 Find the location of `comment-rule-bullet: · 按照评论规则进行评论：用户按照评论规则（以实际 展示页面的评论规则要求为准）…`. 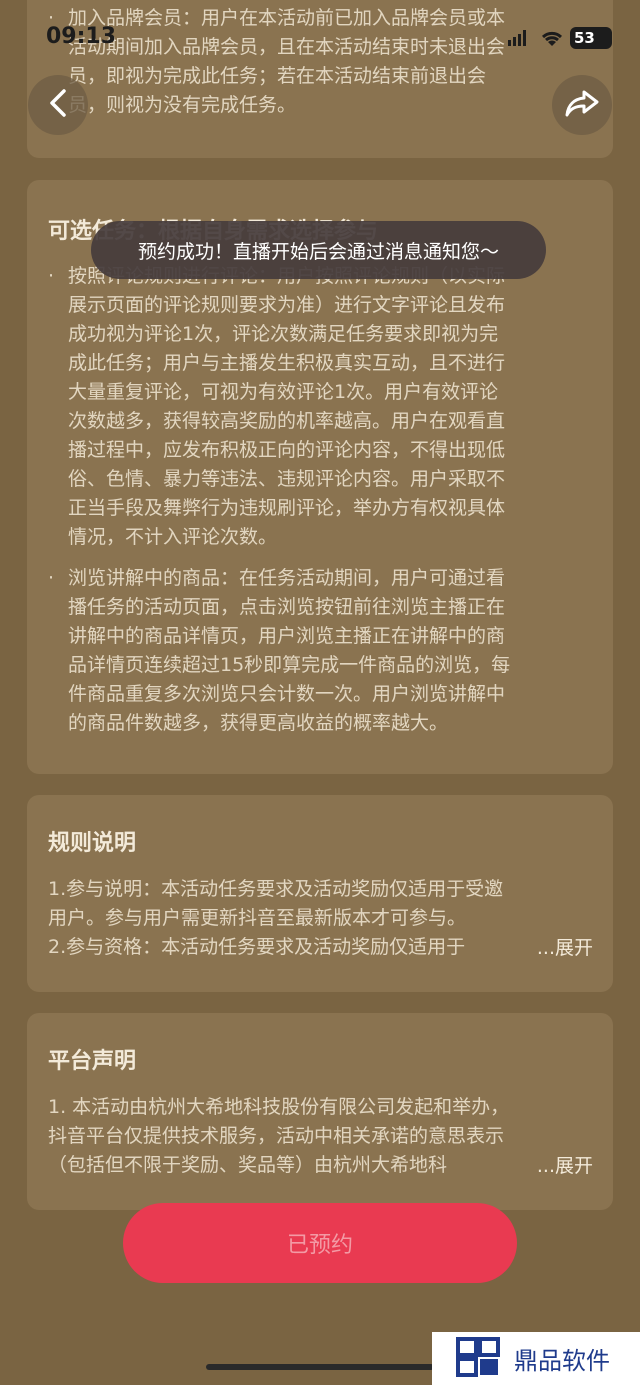

comment-rule-bullet: · 按照评论规则进行评论：用户按照评论规则（以实际 展示页面的评论规则要求为准）… is located at coordinates (277, 406).